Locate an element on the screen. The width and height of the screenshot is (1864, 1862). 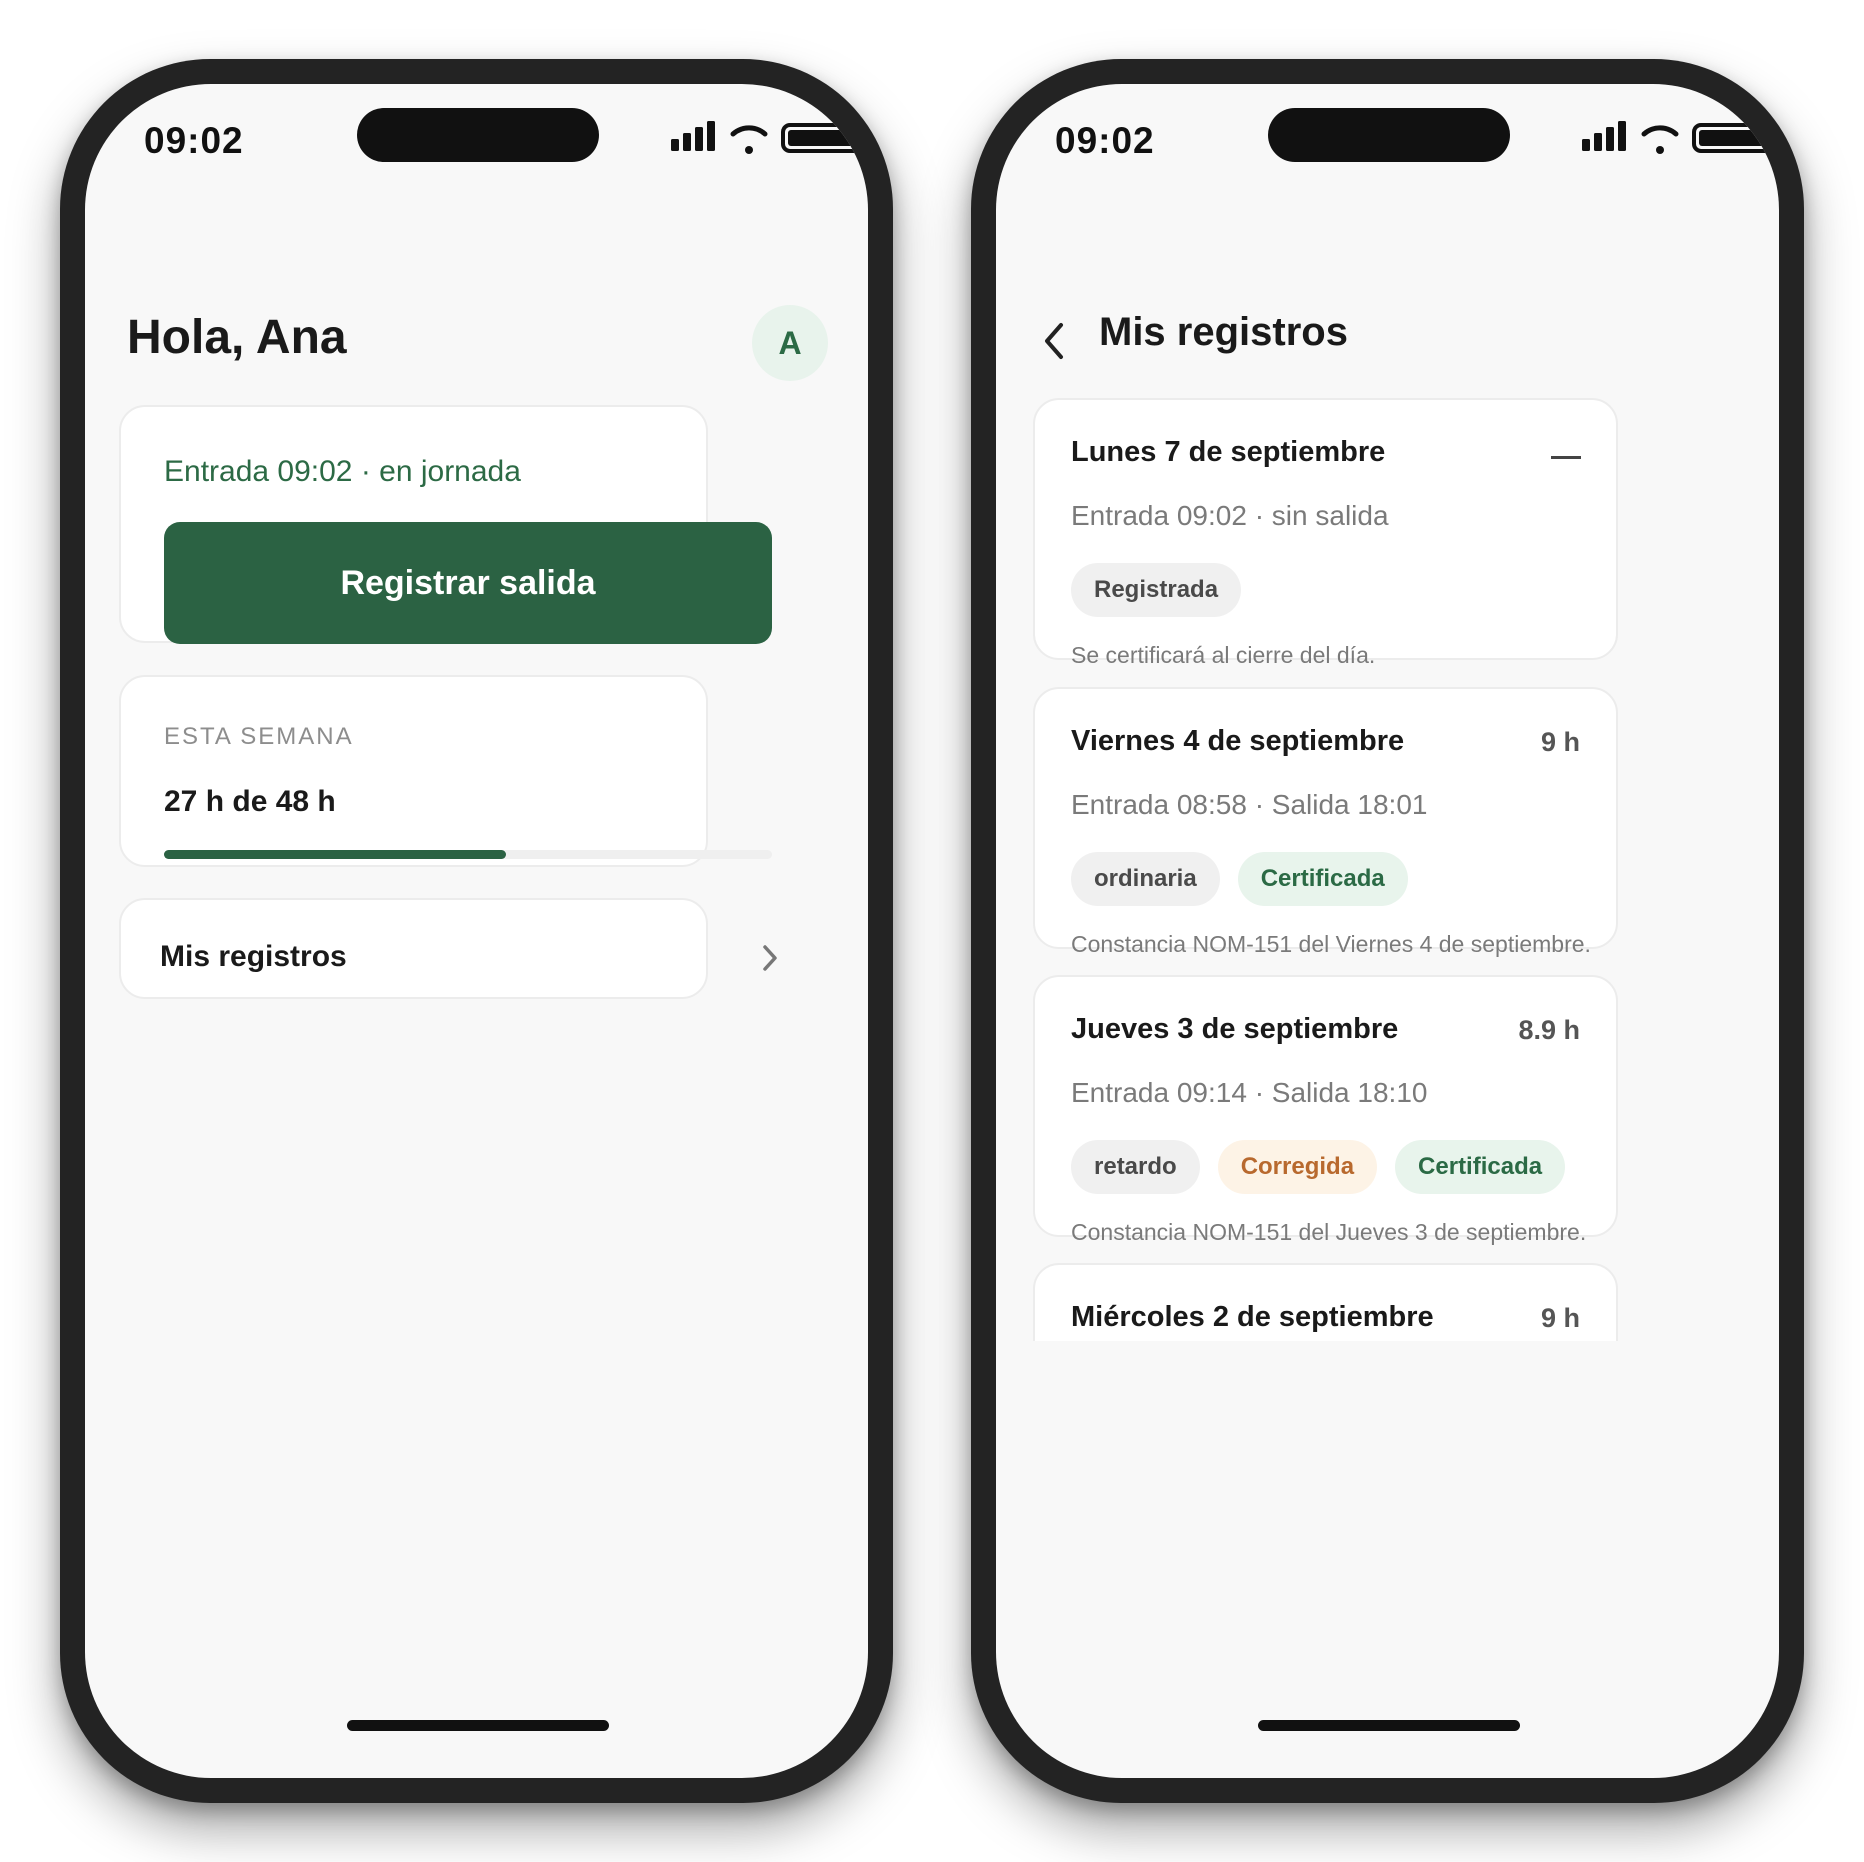
record-times: Entrada 08:58 · Salida 18:01 is located at coordinates (1249, 804).